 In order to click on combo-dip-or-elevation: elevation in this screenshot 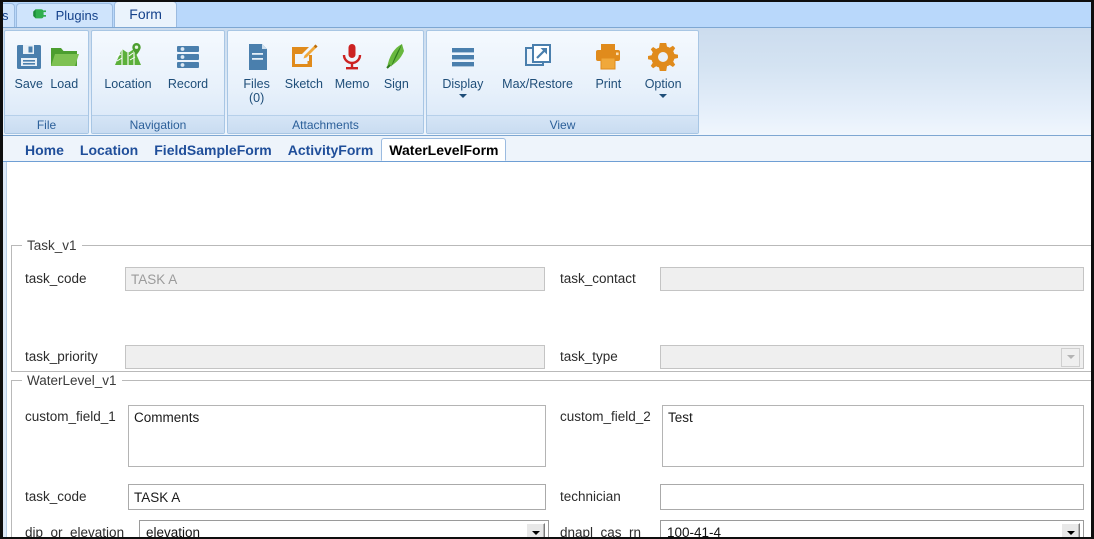, I will do `click(344, 529)`.